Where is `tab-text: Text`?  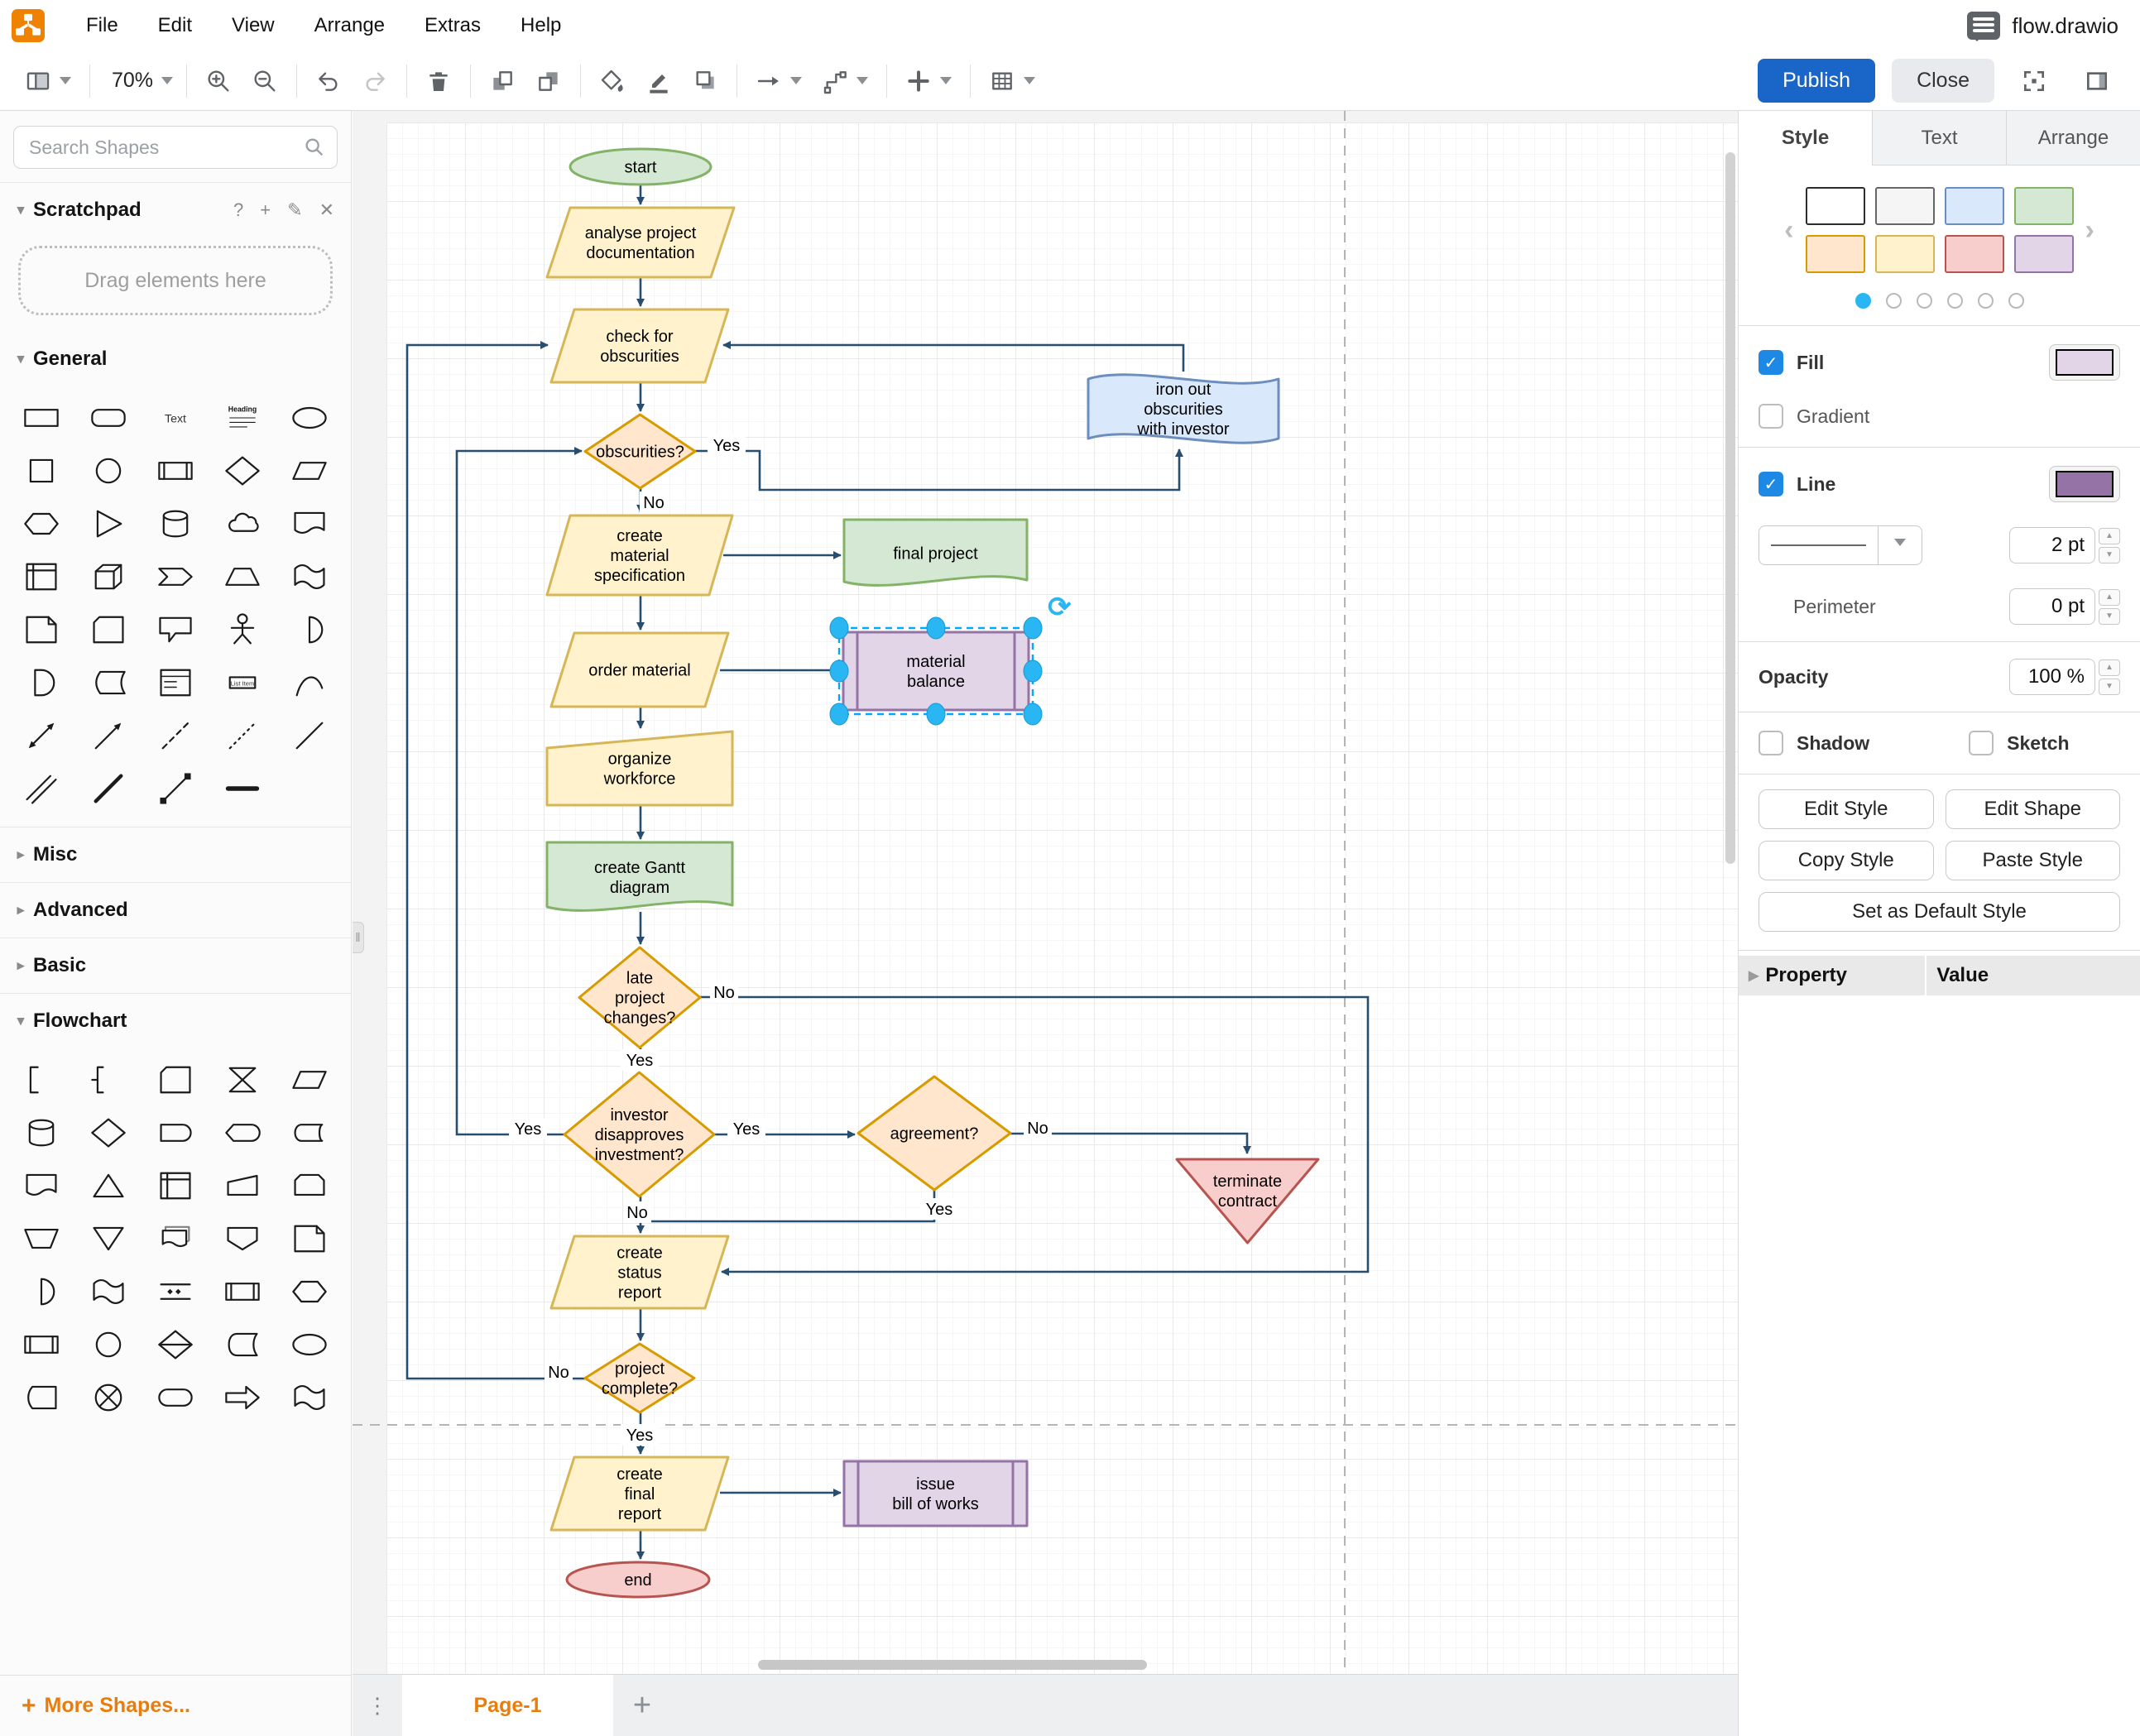 tab-text: Text is located at coordinates (1940, 138).